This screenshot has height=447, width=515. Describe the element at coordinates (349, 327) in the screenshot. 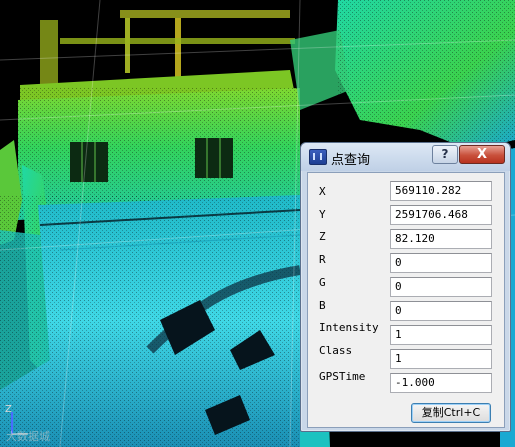

I see `field-label-intensity: Intensity` at that location.